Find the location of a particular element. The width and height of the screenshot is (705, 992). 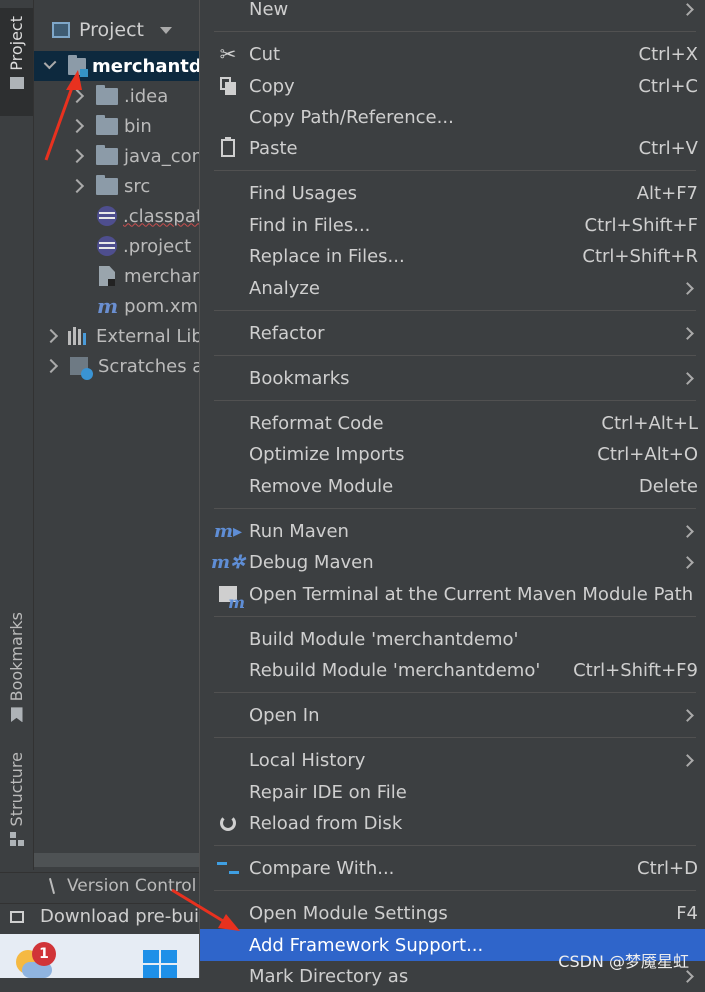

tree-item-idea: .idea is located at coordinates (101, 96).